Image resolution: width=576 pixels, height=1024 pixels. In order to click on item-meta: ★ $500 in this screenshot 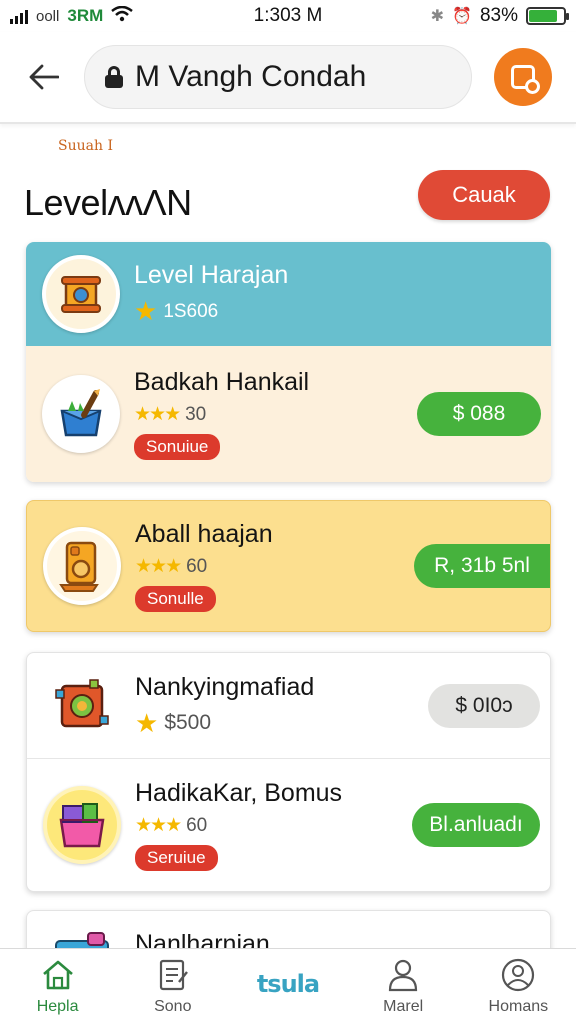, I will do `click(224, 723)`.